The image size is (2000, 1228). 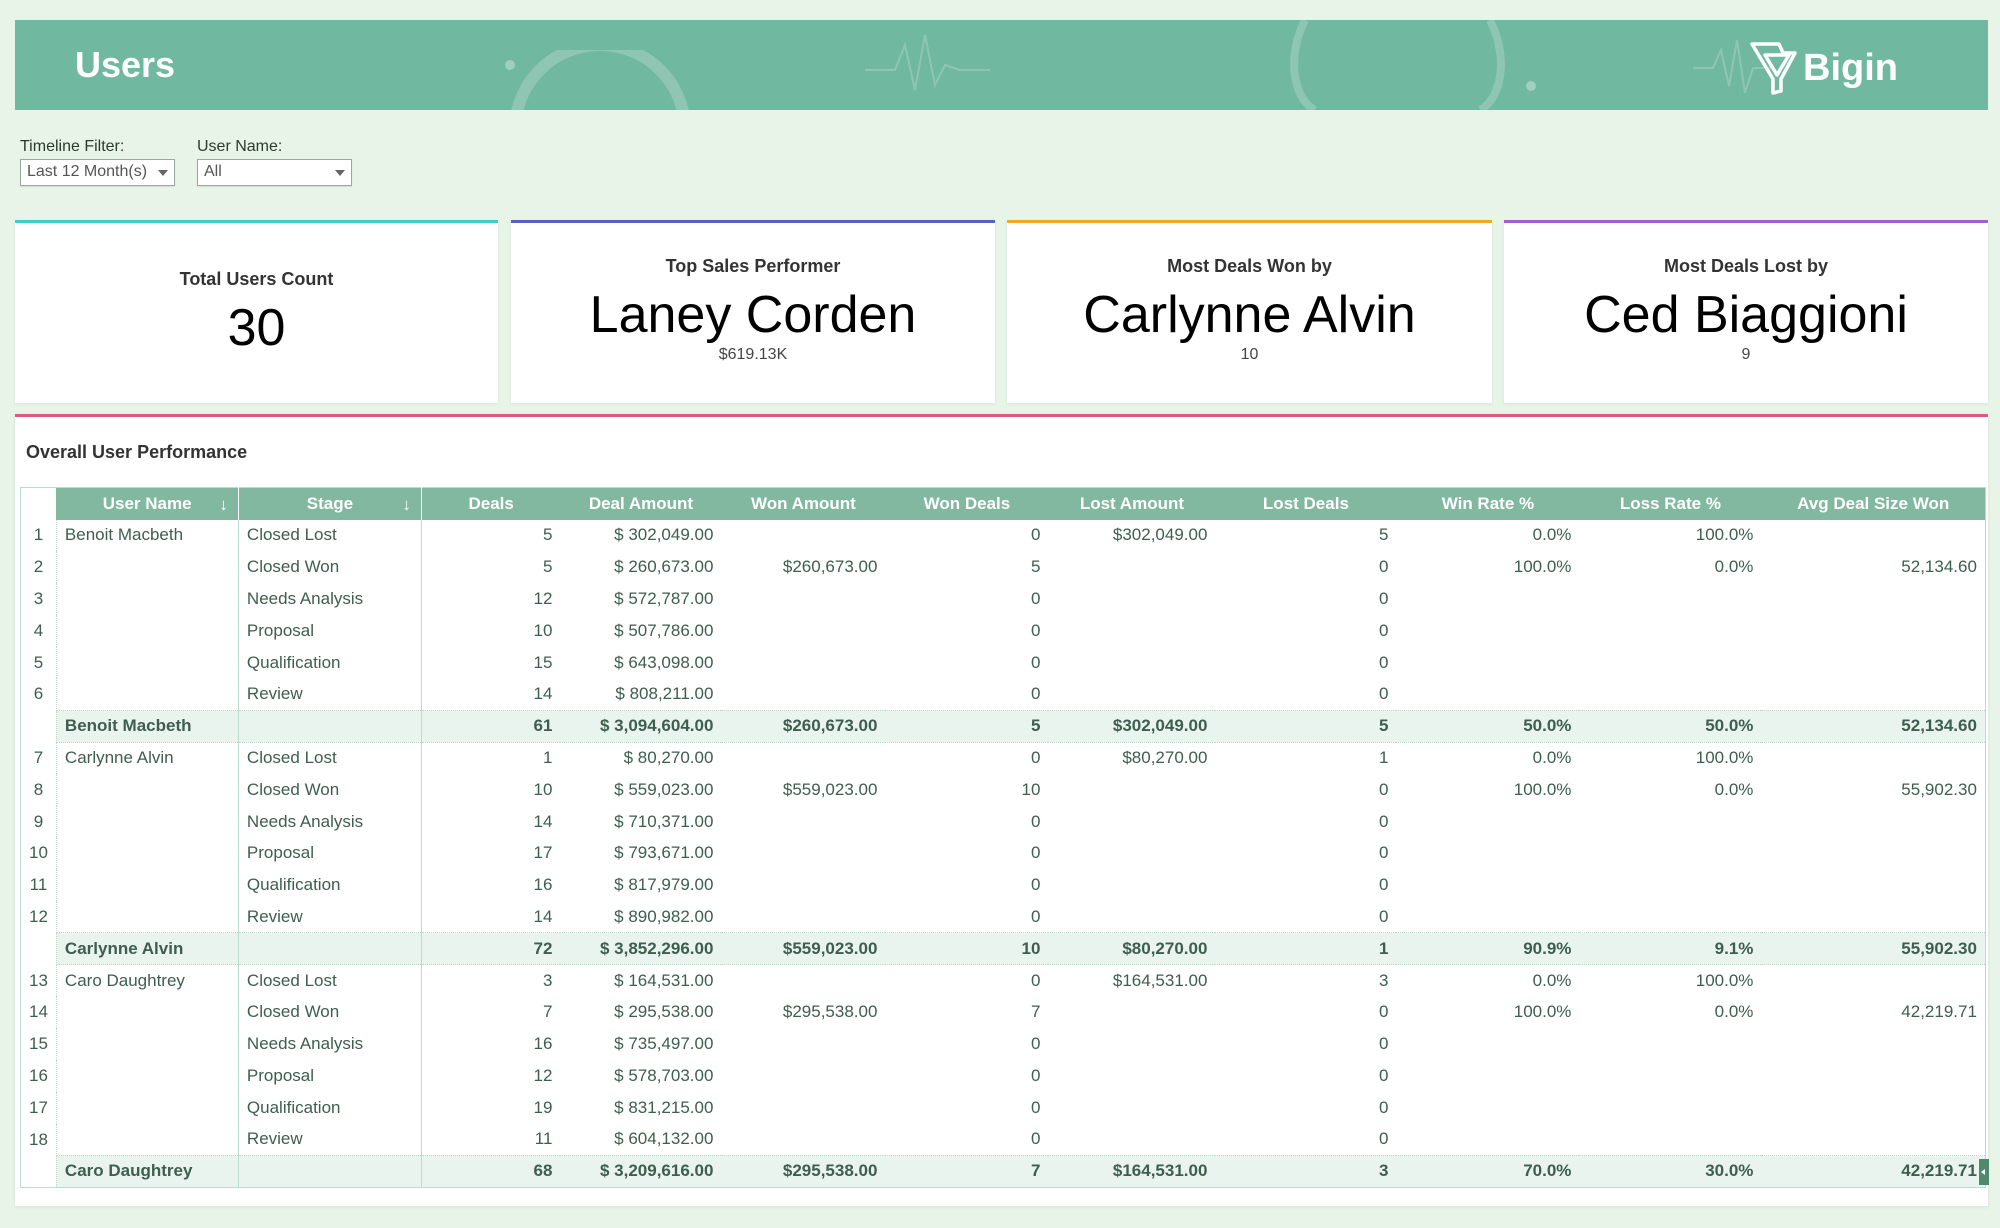 What do you see at coordinates (664, 1012) in the screenshot?
I see `deal-amount-cell: $ 295,538.00` at bounding box center [664, 1012].